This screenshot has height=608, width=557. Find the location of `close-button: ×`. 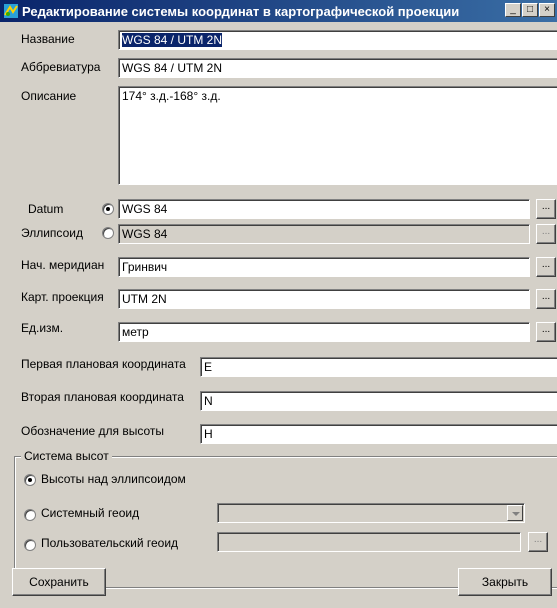

close-button: × is located at coordinates (547, 10).